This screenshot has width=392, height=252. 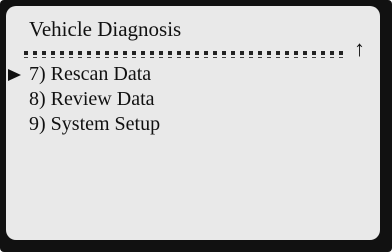 What do you see at coordinates (92, 99) in the screenshot?
I see `menu-item-label: 8) Review Data` at bounding box center [92, 99].